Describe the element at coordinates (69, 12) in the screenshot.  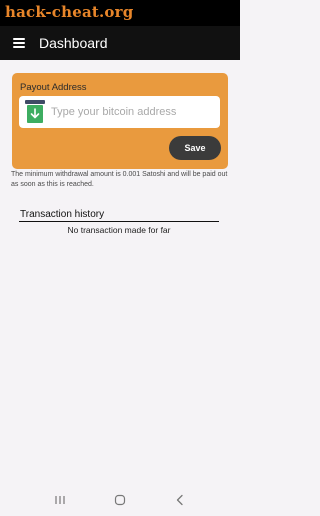
I see `watermark-text: hack-cheat.org` at that location.